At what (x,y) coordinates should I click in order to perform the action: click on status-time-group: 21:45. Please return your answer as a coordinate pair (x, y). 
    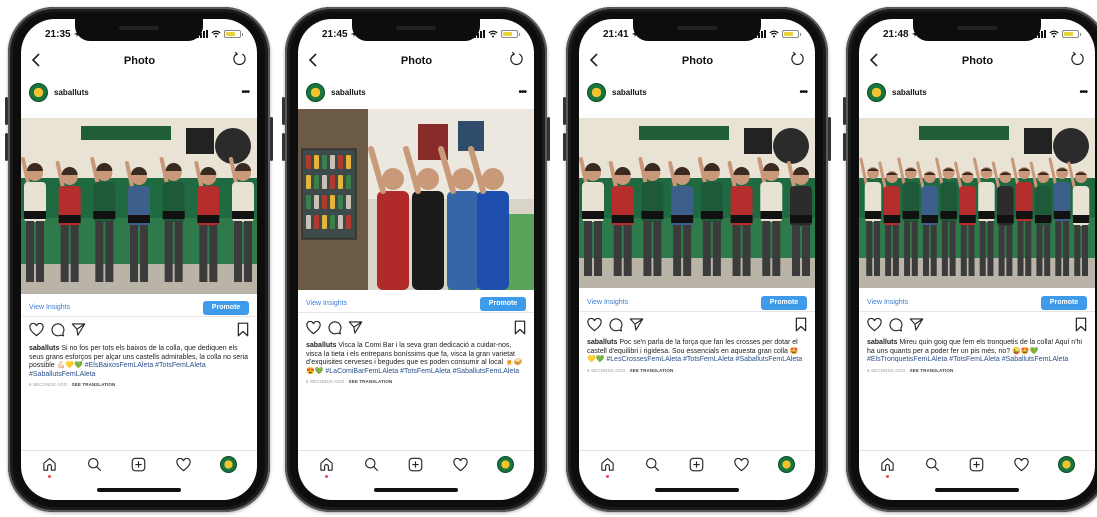
    Looking at the image, I should click on (339, 34).